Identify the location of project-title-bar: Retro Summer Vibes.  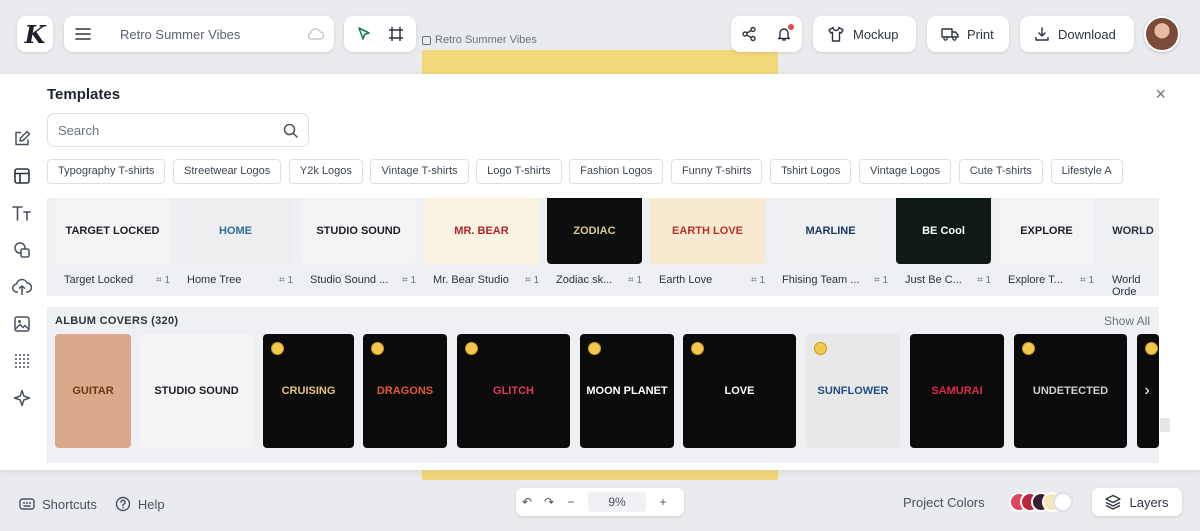
(199, 34).